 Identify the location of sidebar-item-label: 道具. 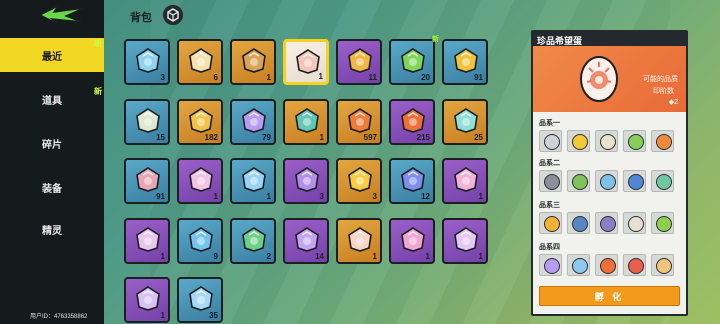
(52, 101).